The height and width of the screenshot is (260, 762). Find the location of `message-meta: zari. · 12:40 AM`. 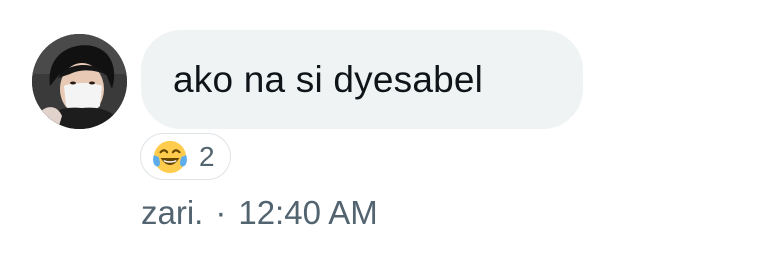

message-meta: zari. · 12:40 AM is located at coordinates (259, 213).